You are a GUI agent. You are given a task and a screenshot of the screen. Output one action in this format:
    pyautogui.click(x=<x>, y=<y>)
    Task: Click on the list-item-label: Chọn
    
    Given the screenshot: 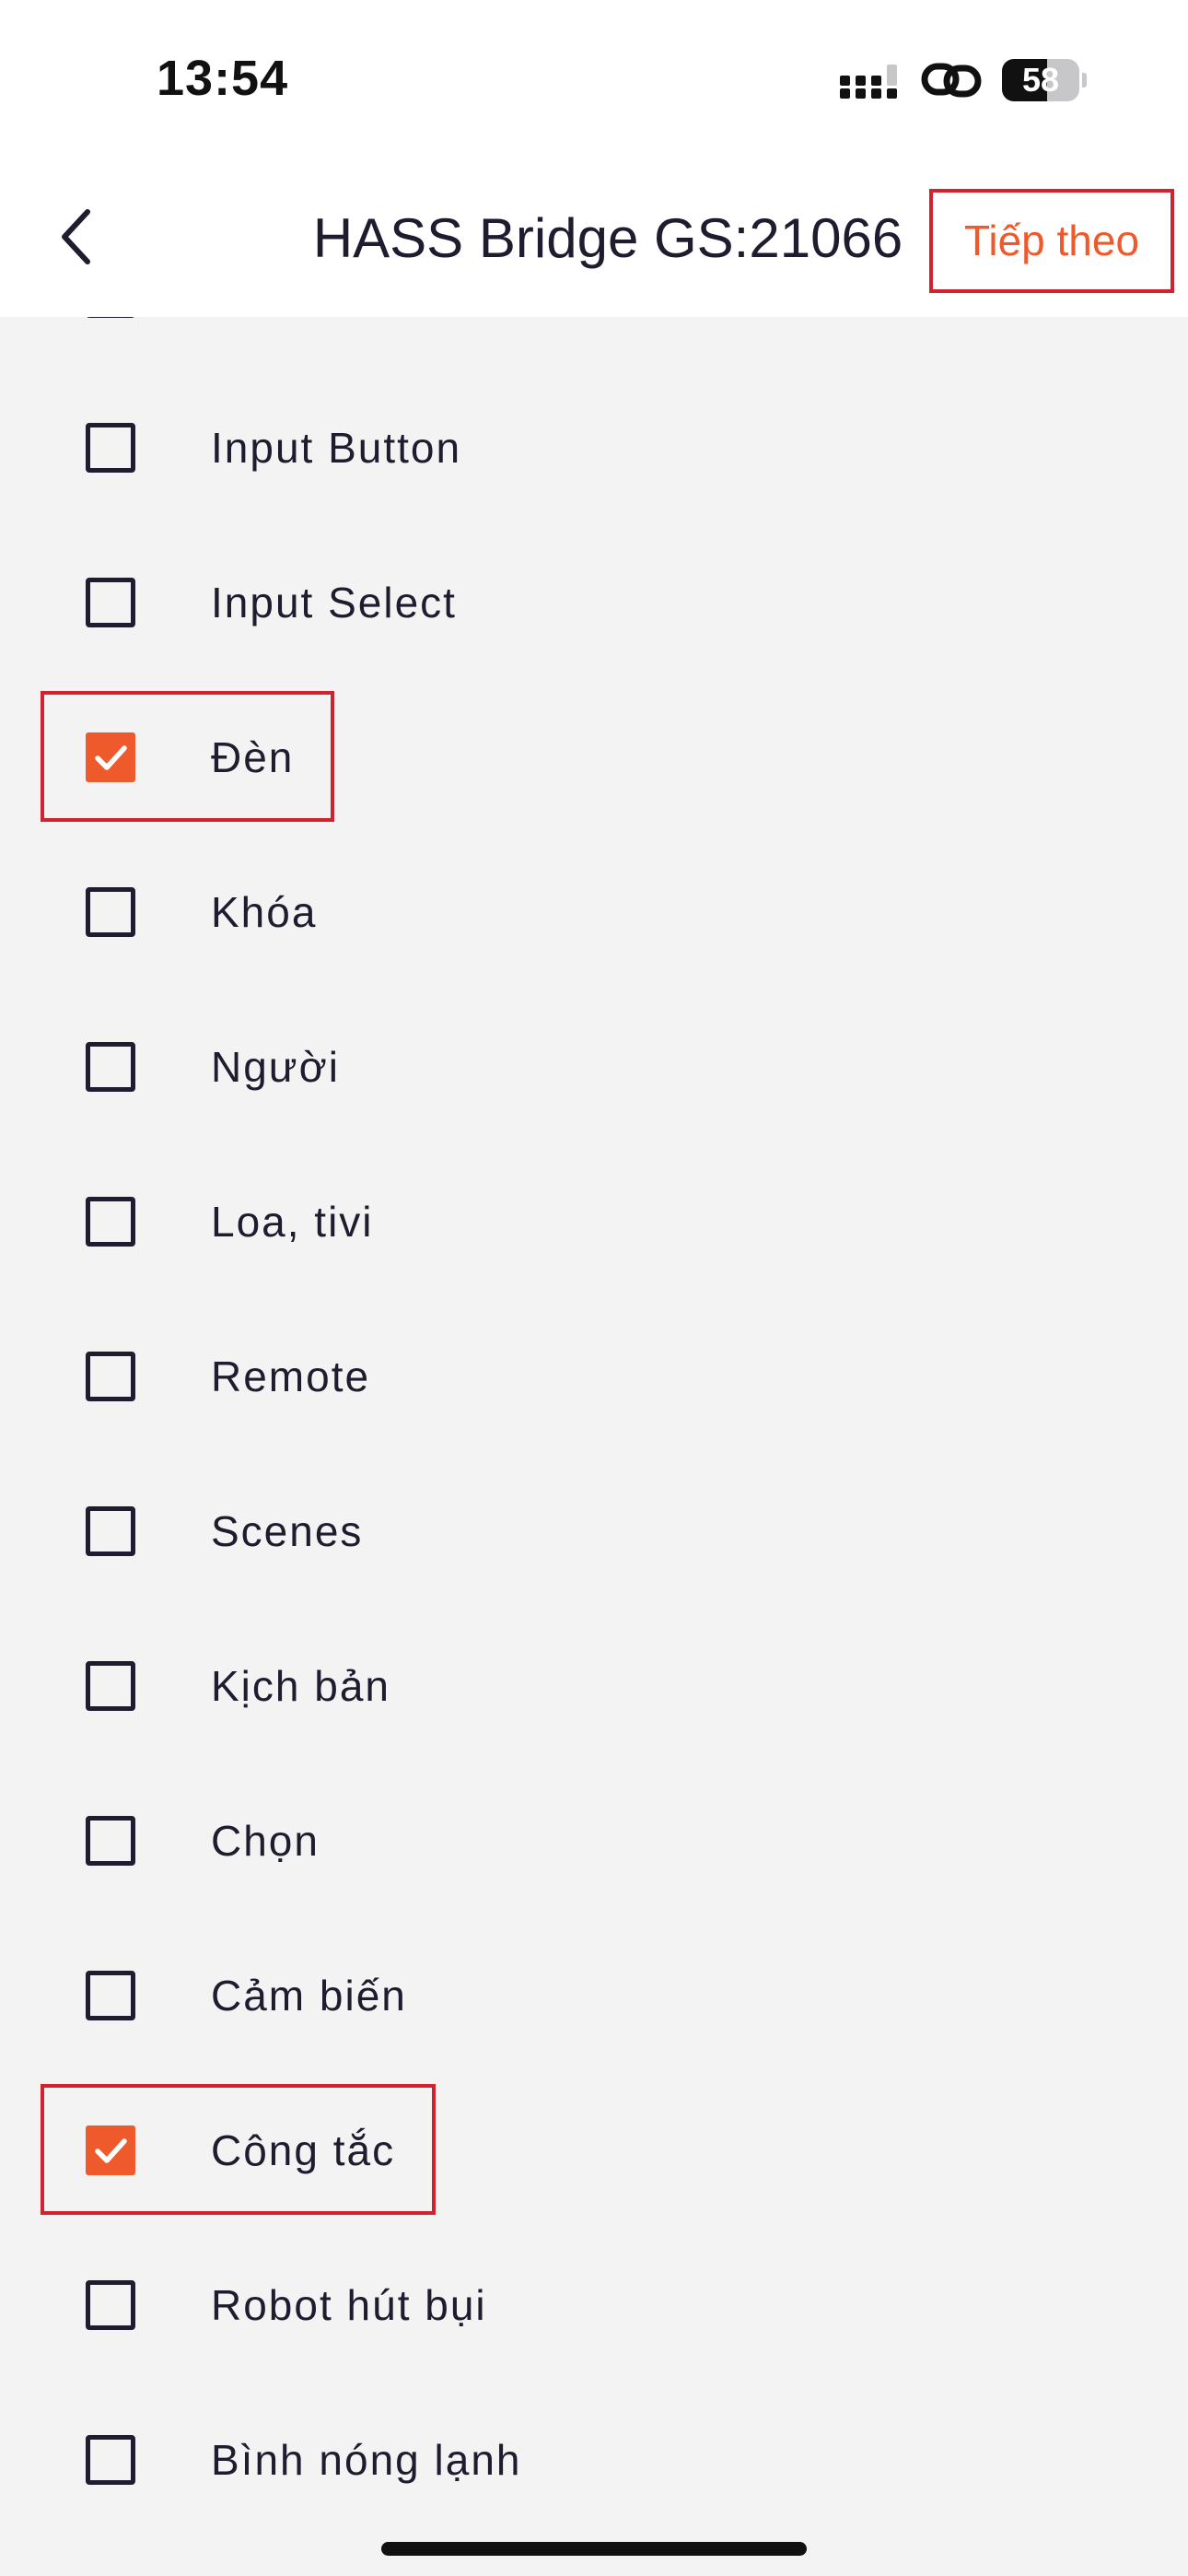 What is the action you would take?
    pyautogui.click(x=265, y=1841)
    